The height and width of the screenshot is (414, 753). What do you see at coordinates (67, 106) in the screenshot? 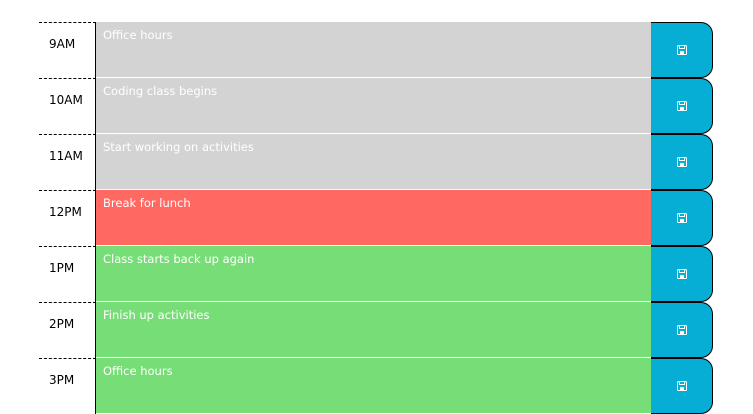
I see `hour-label: 10AM` at bounding box center [67, 106].